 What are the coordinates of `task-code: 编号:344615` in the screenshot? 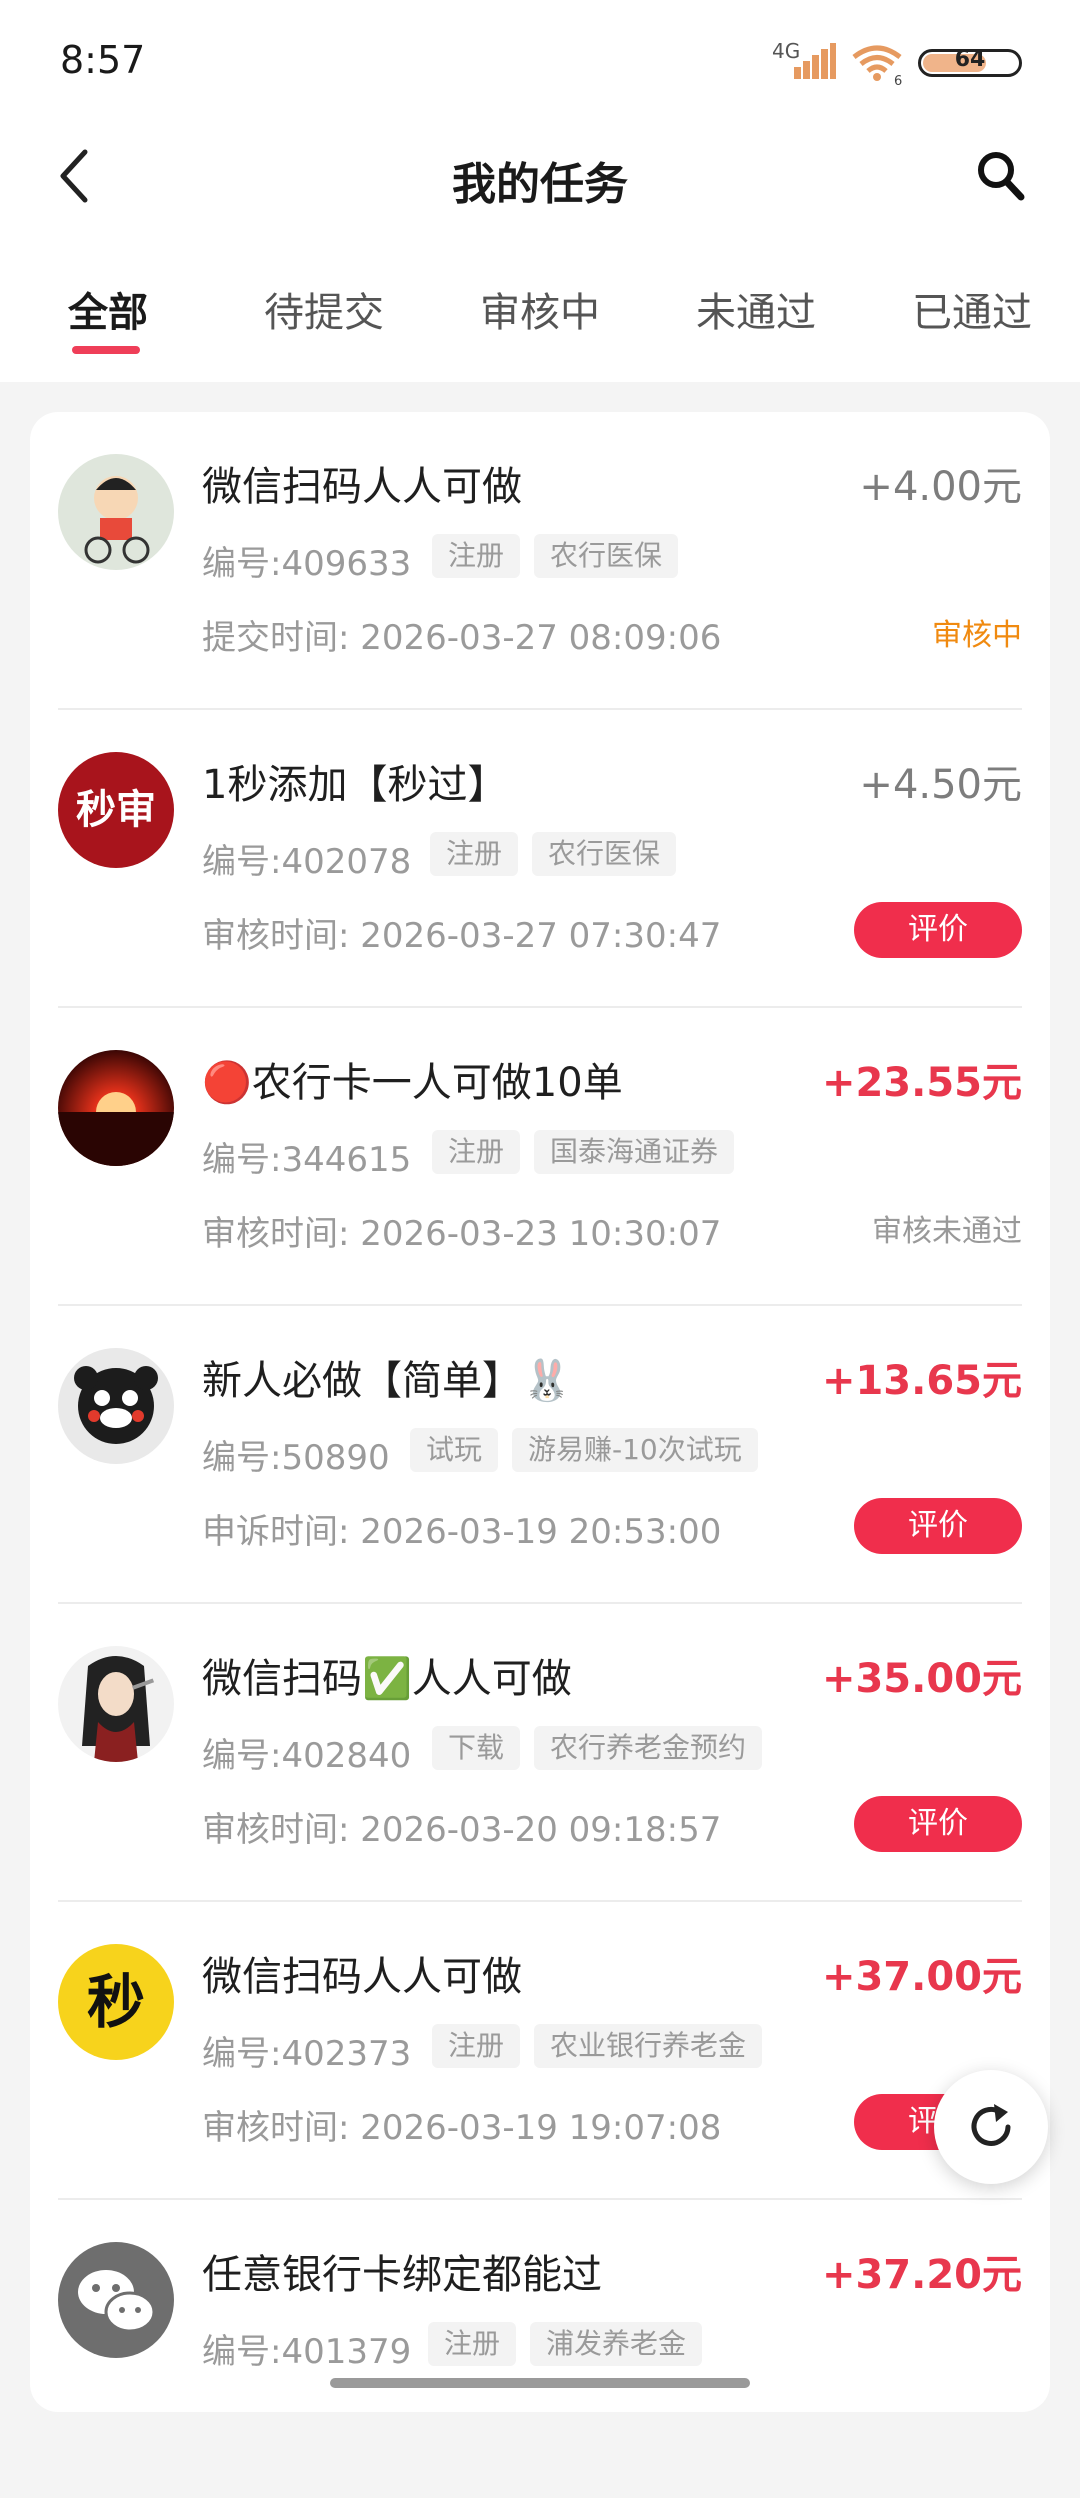 It's located at (307, 1160).